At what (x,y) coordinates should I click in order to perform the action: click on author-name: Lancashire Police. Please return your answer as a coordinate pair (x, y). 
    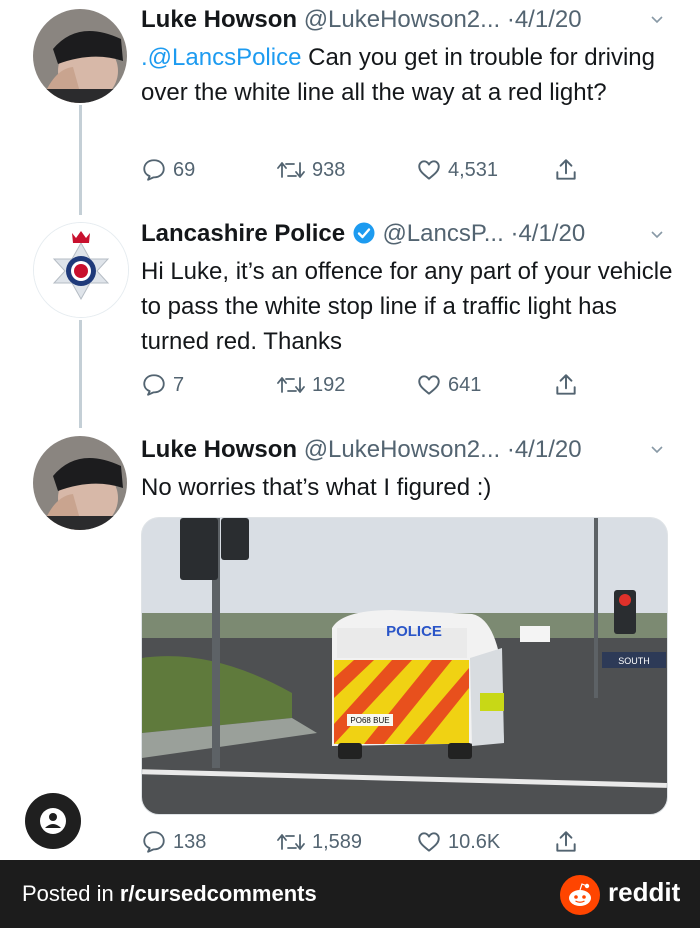
    Looking at the image, I should click on (243, 233).